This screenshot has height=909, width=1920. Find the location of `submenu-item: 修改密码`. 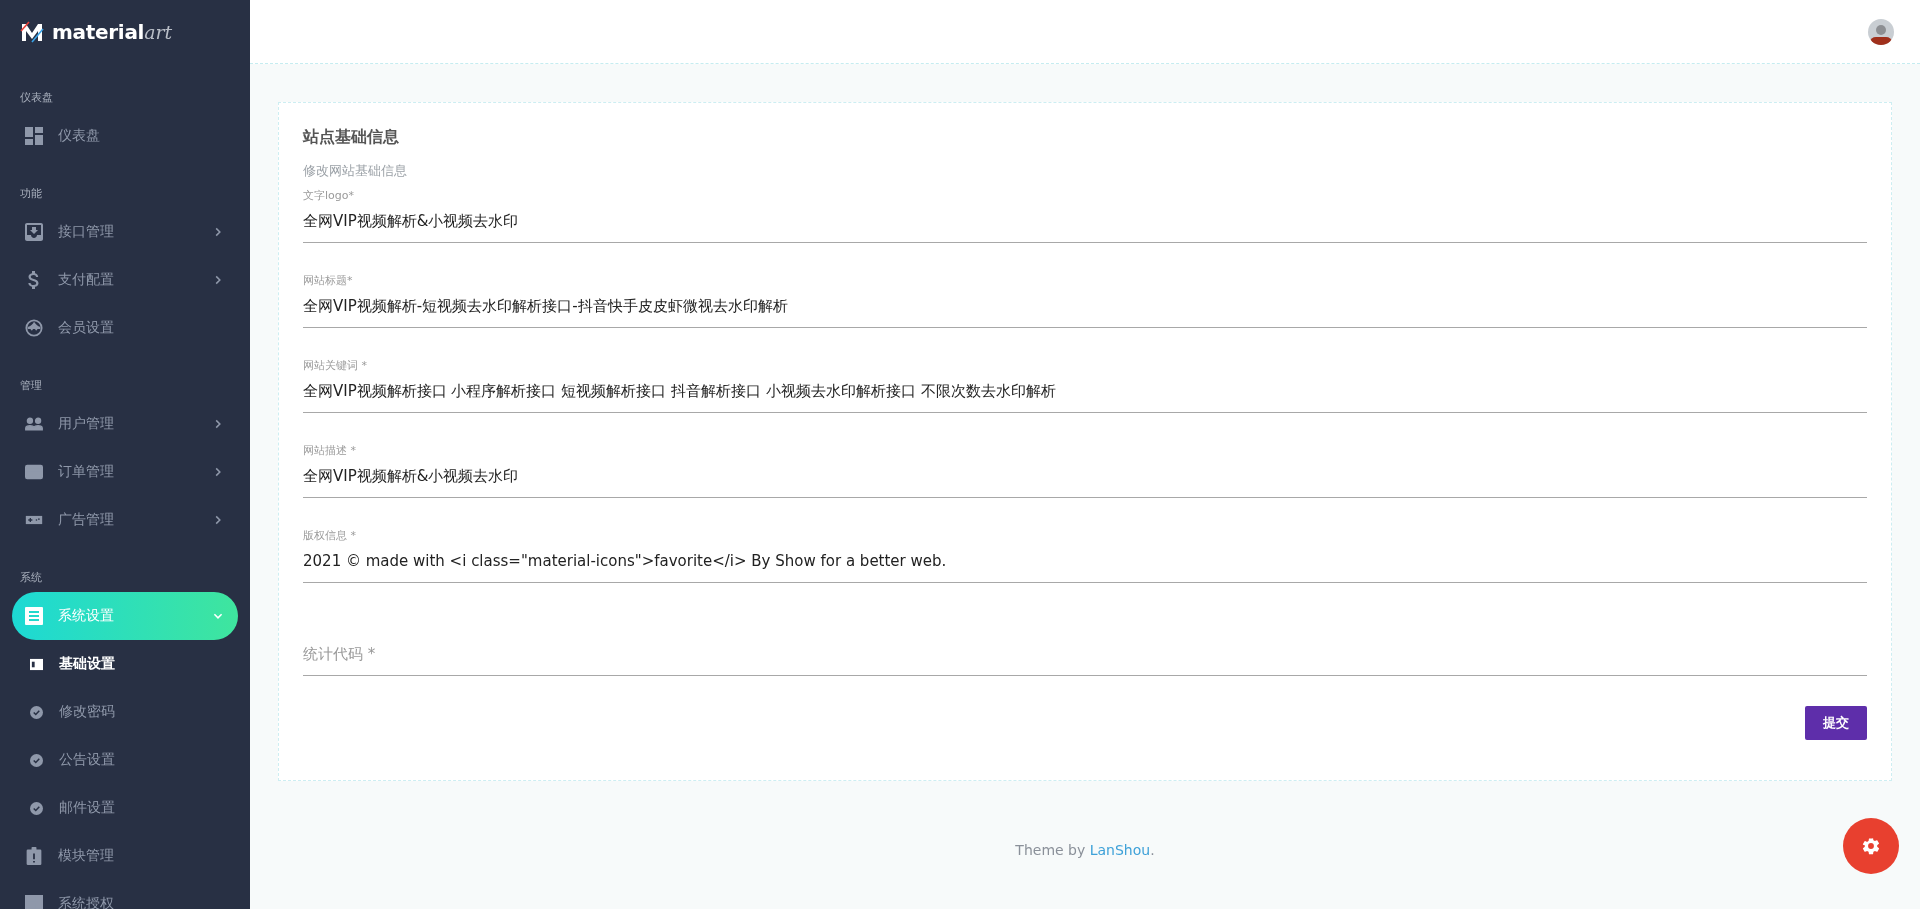

submenu-item: 修改密码 is located at coordinates (125, 712).